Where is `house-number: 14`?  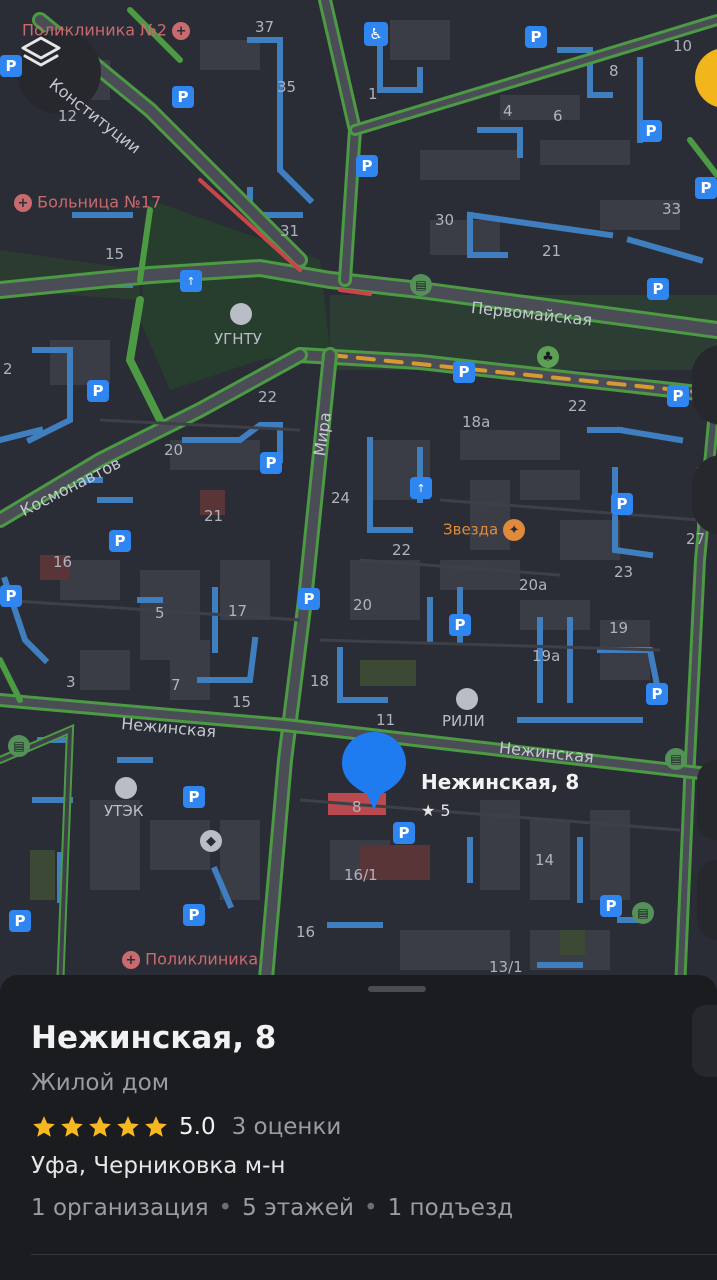 house-number: 14 is located at coordinates (545, 860).